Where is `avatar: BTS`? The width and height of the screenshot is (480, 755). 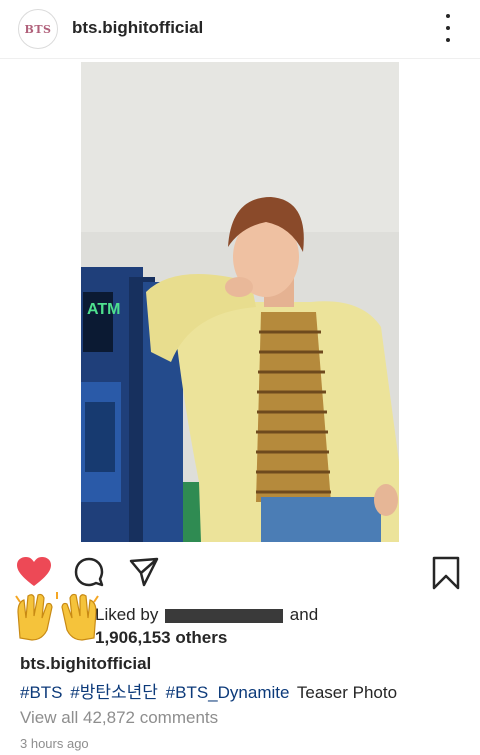 avatar: BTS is located at coordinates (38, 29).